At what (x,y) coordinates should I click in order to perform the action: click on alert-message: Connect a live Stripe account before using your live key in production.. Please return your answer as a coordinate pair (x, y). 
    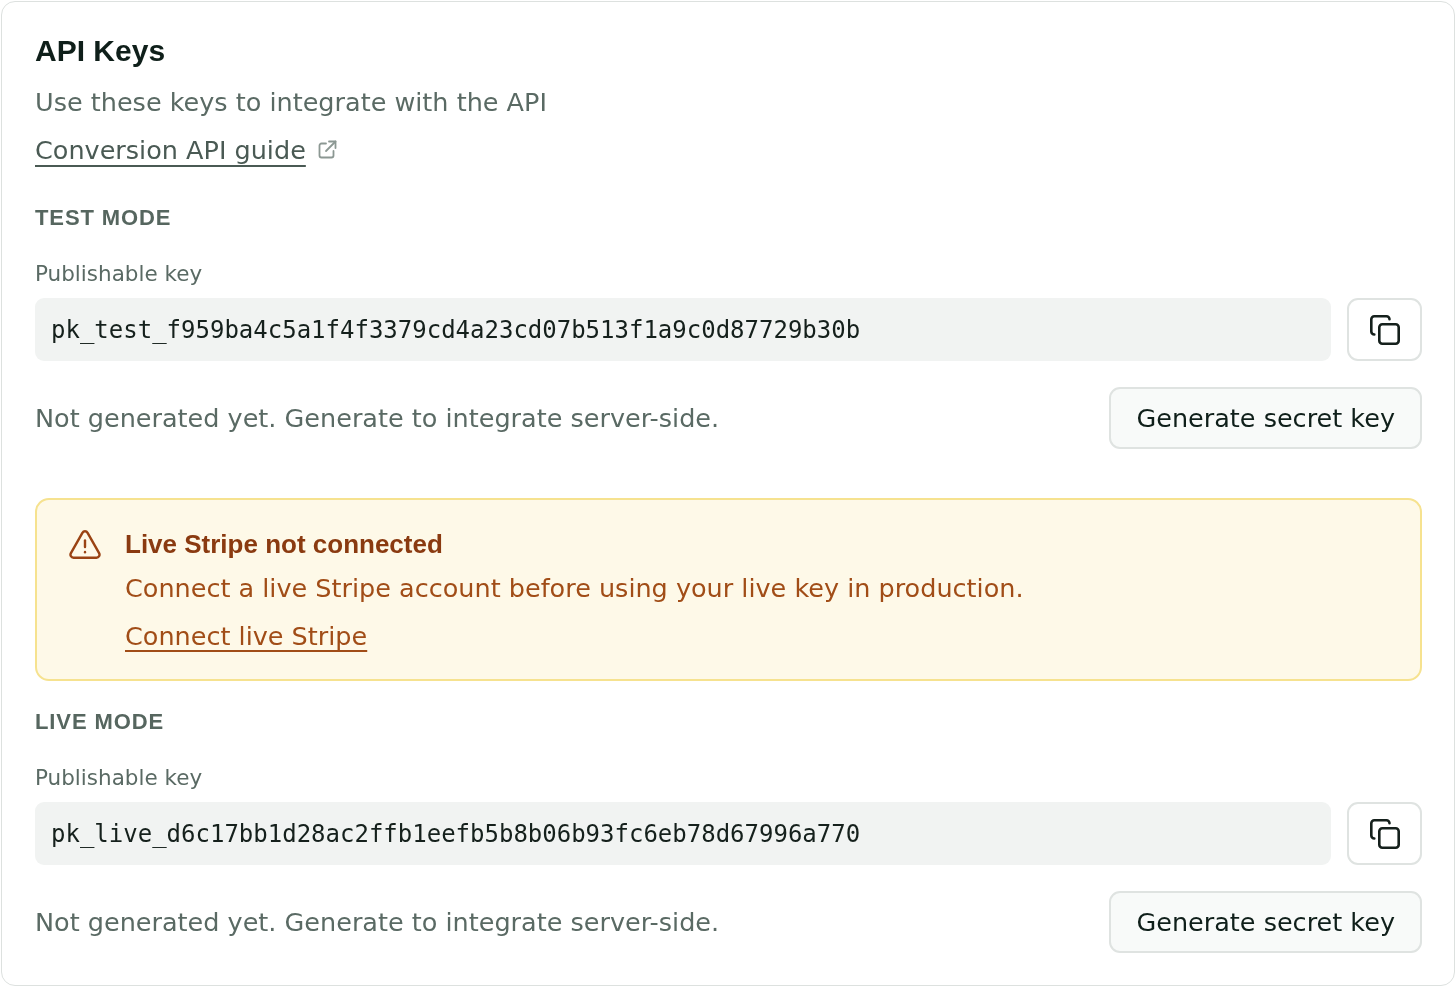
    Looking at the image, I should click on (574, 588).